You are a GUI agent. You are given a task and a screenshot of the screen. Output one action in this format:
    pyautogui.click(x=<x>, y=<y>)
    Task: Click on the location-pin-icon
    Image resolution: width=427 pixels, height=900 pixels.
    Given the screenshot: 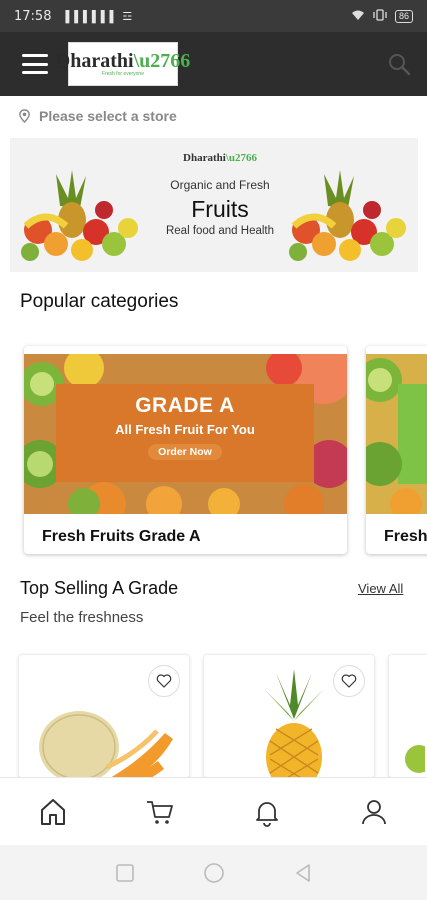 What is the action you would take?
    pyautogui.click(x=24, y=116)
    